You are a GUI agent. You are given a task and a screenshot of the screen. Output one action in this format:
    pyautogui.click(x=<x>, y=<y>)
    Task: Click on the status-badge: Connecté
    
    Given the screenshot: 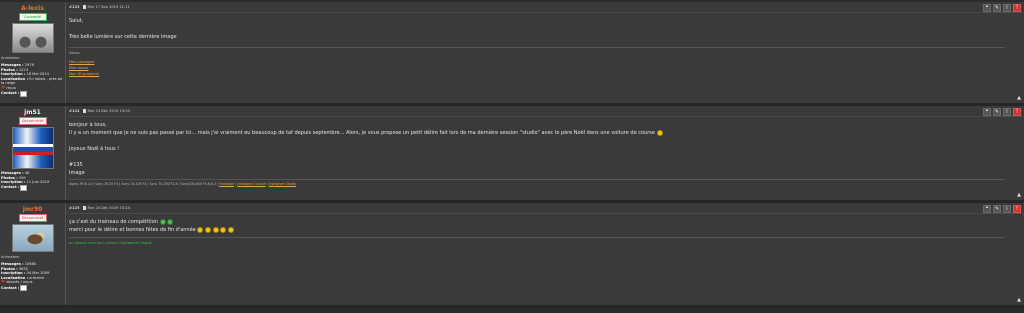 What is the action you would take?
    pyautogui.click(x=32, y=17)
    